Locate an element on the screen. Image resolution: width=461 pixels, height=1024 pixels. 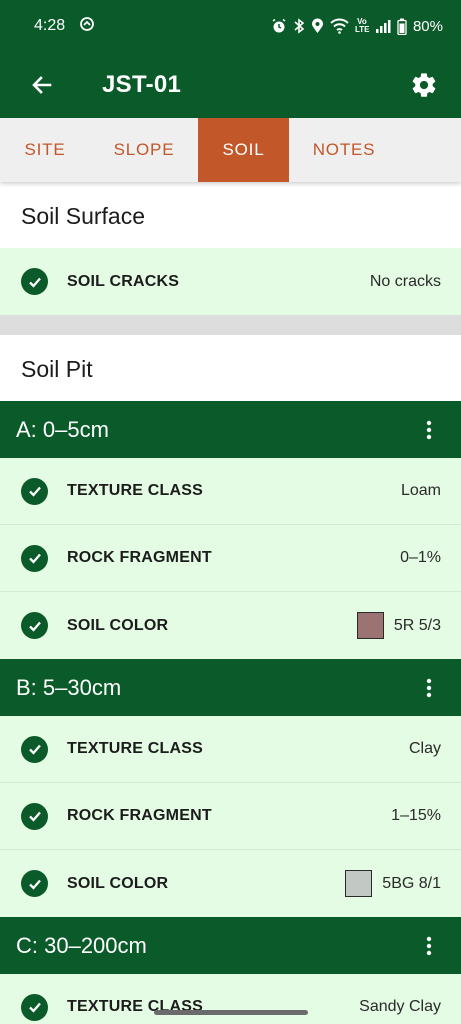
row-value: 1–15% is located at coordinates (416, 815).